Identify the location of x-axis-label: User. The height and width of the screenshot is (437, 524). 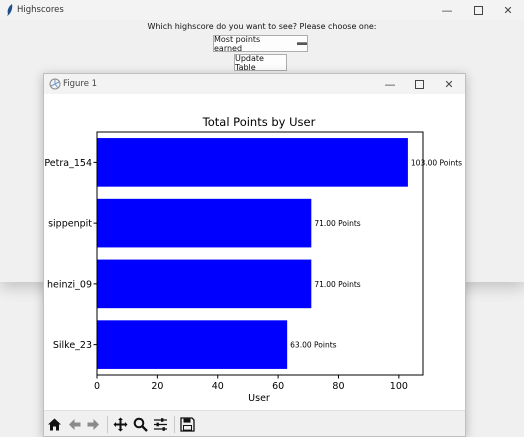
(259, 398).